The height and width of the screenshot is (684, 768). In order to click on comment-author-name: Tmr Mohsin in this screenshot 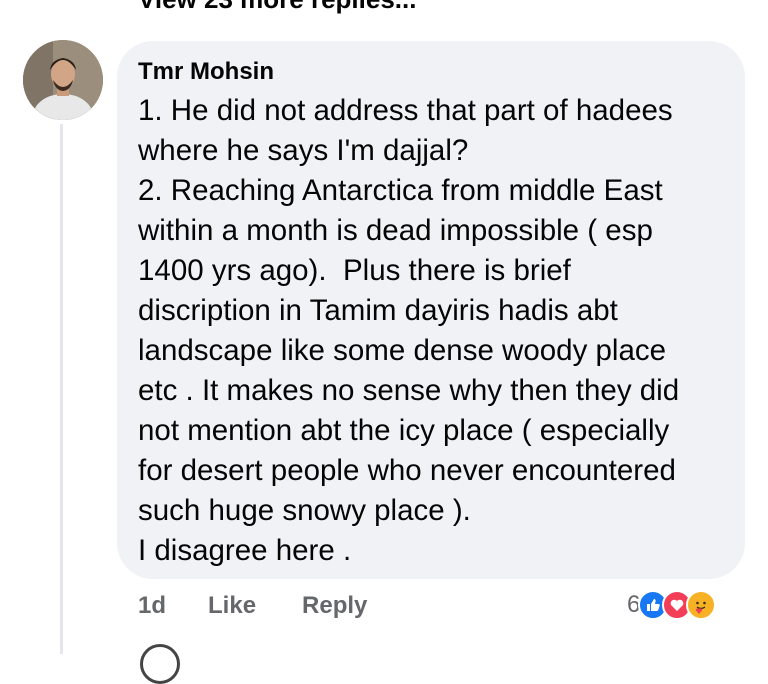, I will do `click(431, 72)`.